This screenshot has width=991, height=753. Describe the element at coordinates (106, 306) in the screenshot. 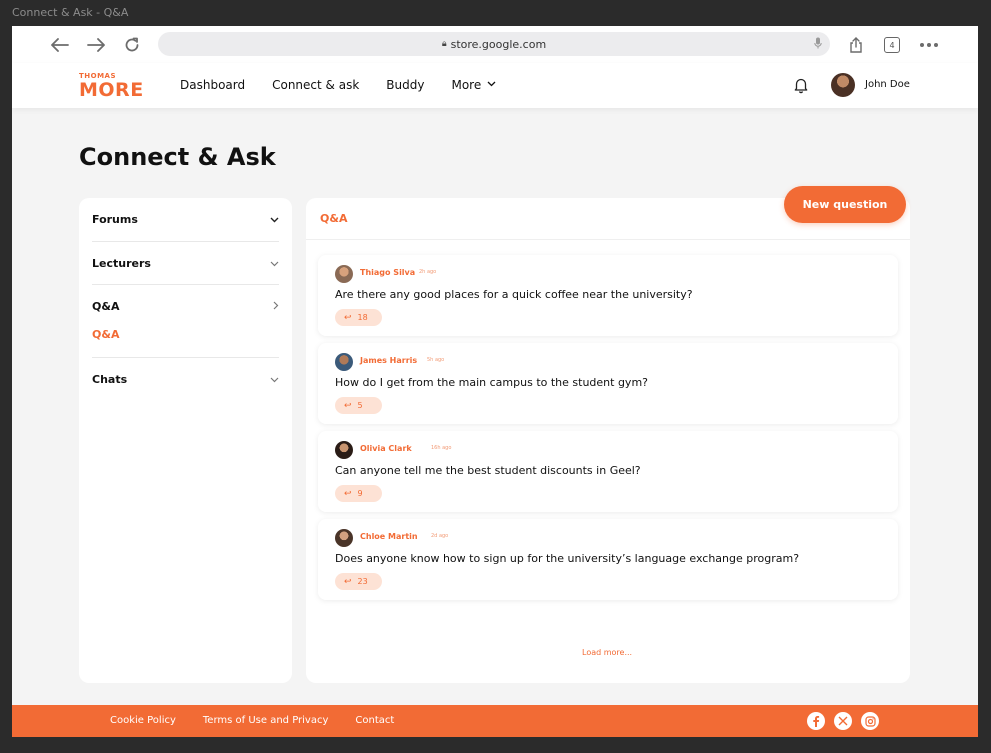

I see `sidebar-item-label: Q&A` at that location.